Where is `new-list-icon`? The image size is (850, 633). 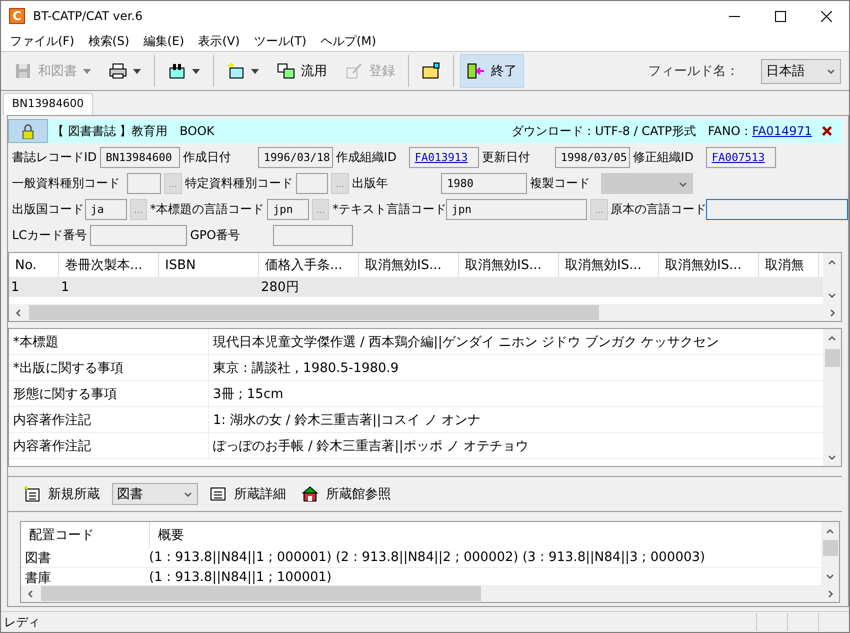
new-list-icon is located at coordinates (32, 494).